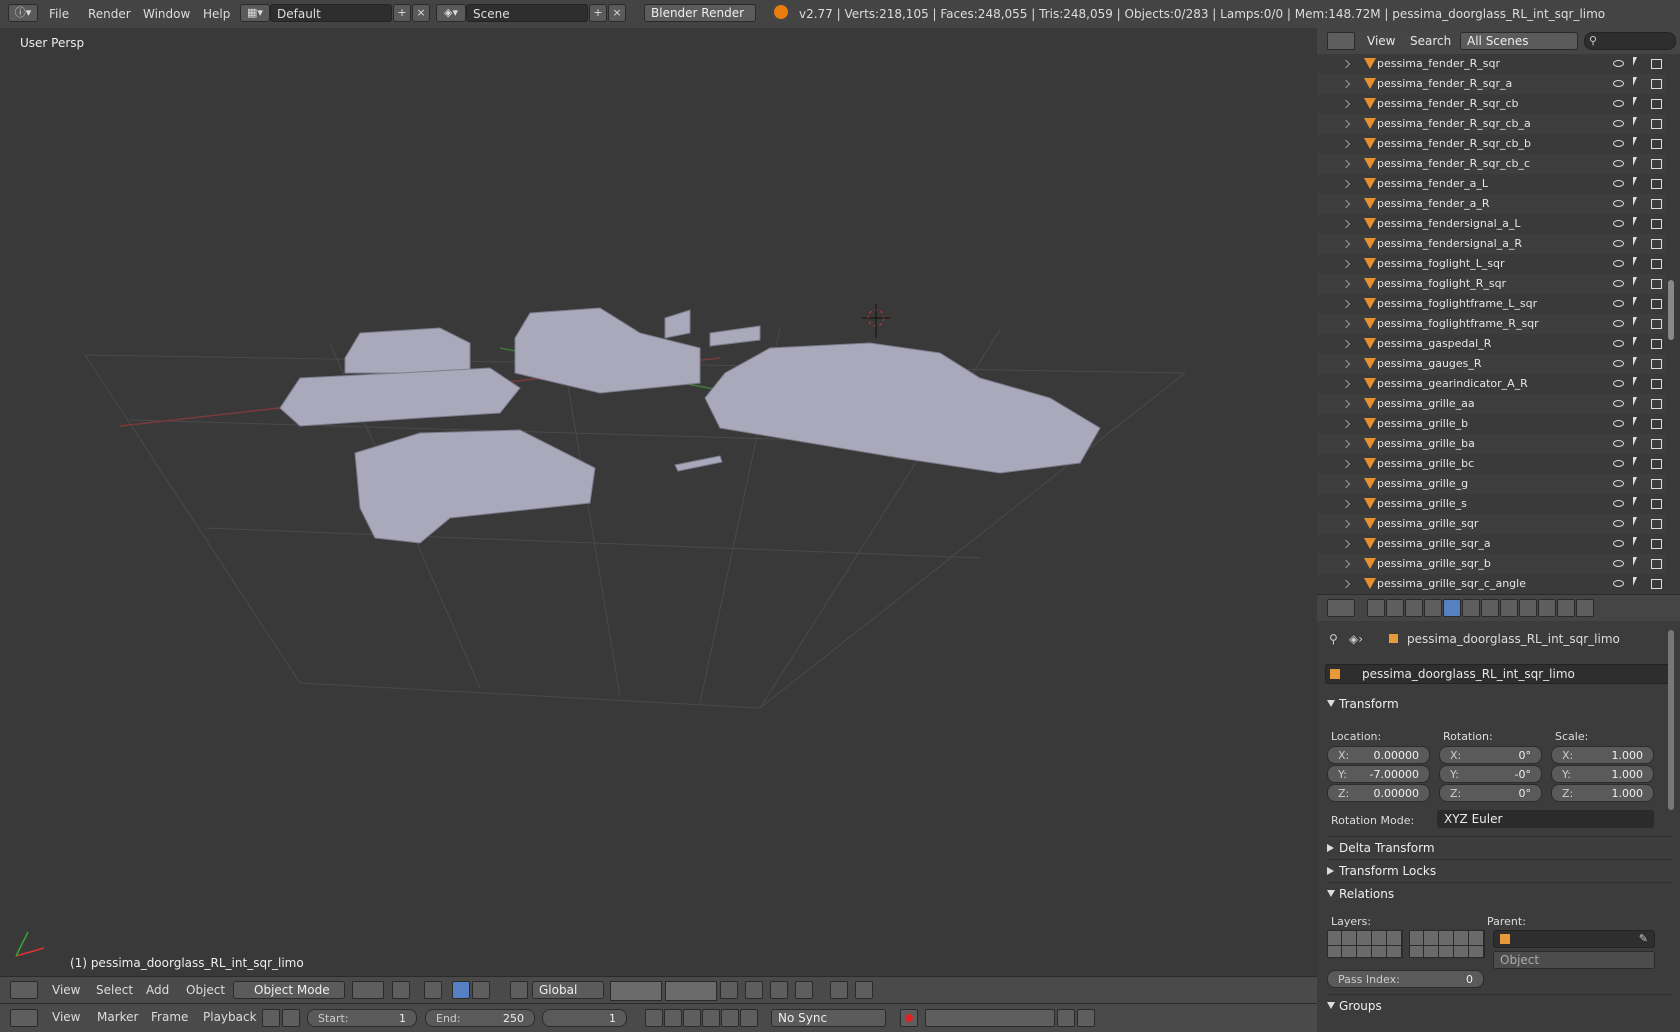 Image resolution: width=1680 pixels, height=1032 pixels. Describe the element at coordinates (1574, 939) in the screenshot. I see `parent-field: ✎` at that location.